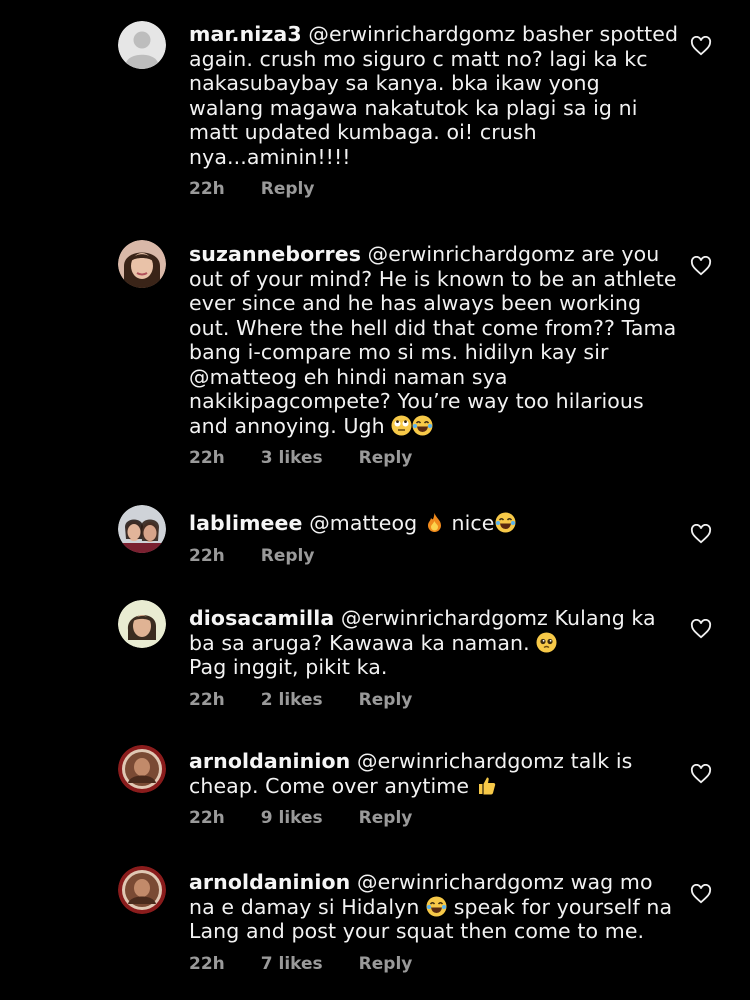 The height and width of the screenshot is (1000, 750). Describe the element at coordinates (473, 523) in the screenshot. I see `comment-body-cont: nice` at that location.